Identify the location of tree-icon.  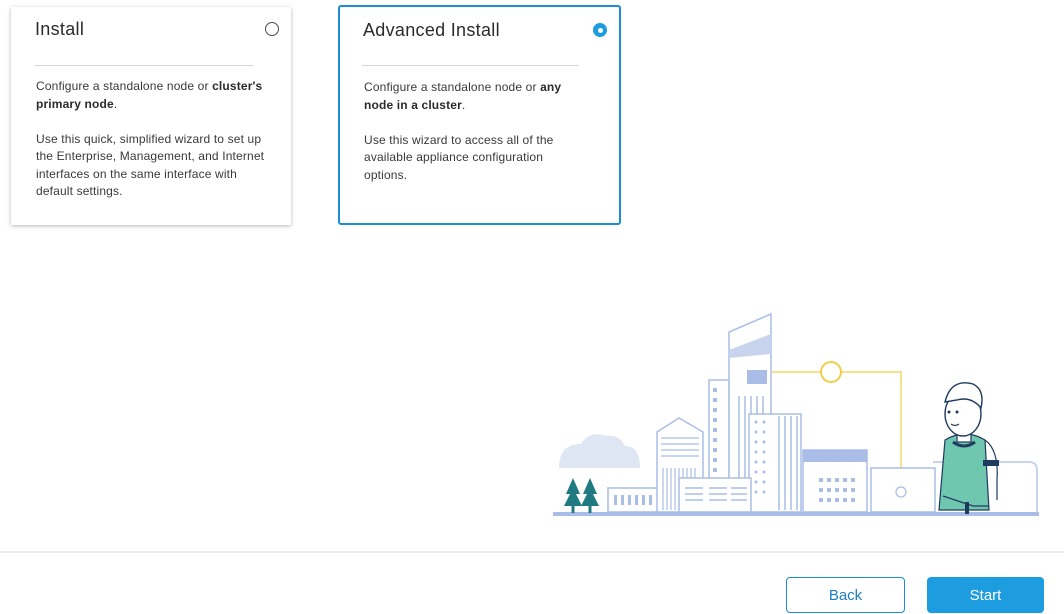
(581, 495).